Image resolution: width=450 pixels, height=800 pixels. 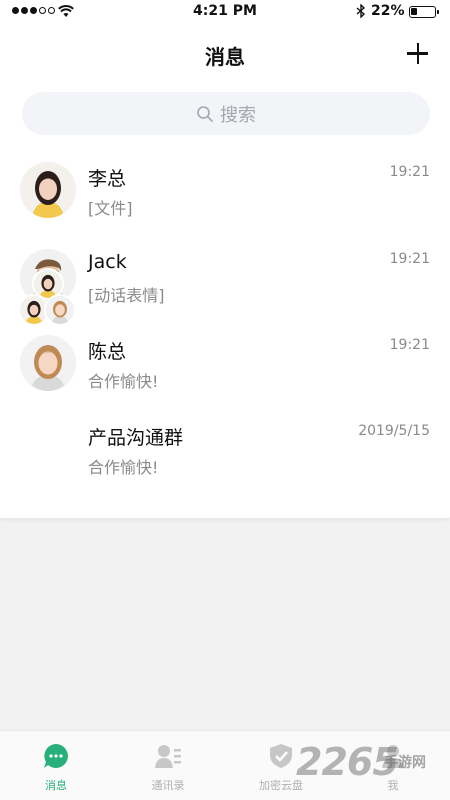 I want to click on conversation-name: 陈总, so click(x=107, y=352).